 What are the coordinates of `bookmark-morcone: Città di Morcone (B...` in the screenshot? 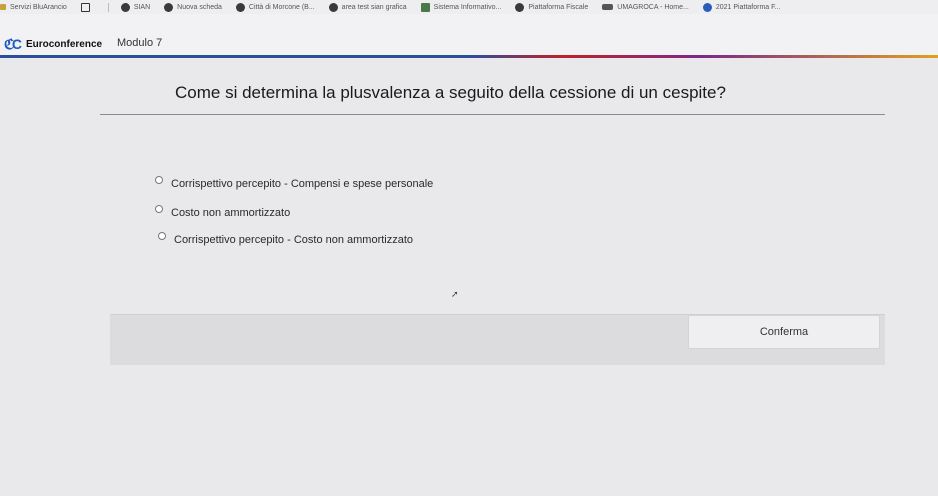 It's located at (275, 7).